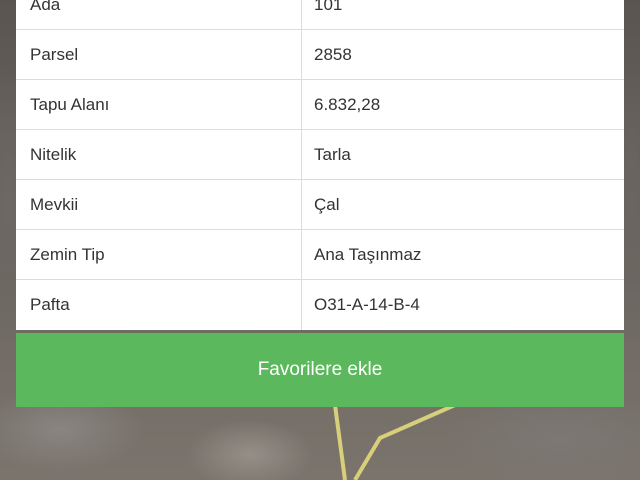  I want to click on row-value-tapu-alani: 6.832,28, so click(347, 104).